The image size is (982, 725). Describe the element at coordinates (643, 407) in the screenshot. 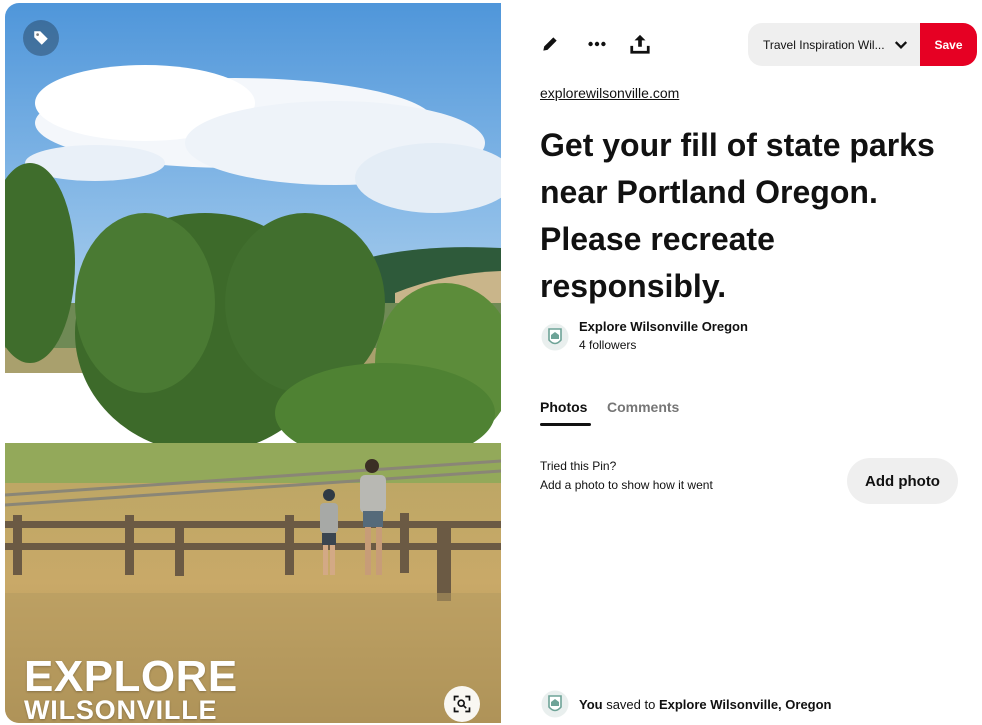

I see `tab-comments: Comments` at that location.